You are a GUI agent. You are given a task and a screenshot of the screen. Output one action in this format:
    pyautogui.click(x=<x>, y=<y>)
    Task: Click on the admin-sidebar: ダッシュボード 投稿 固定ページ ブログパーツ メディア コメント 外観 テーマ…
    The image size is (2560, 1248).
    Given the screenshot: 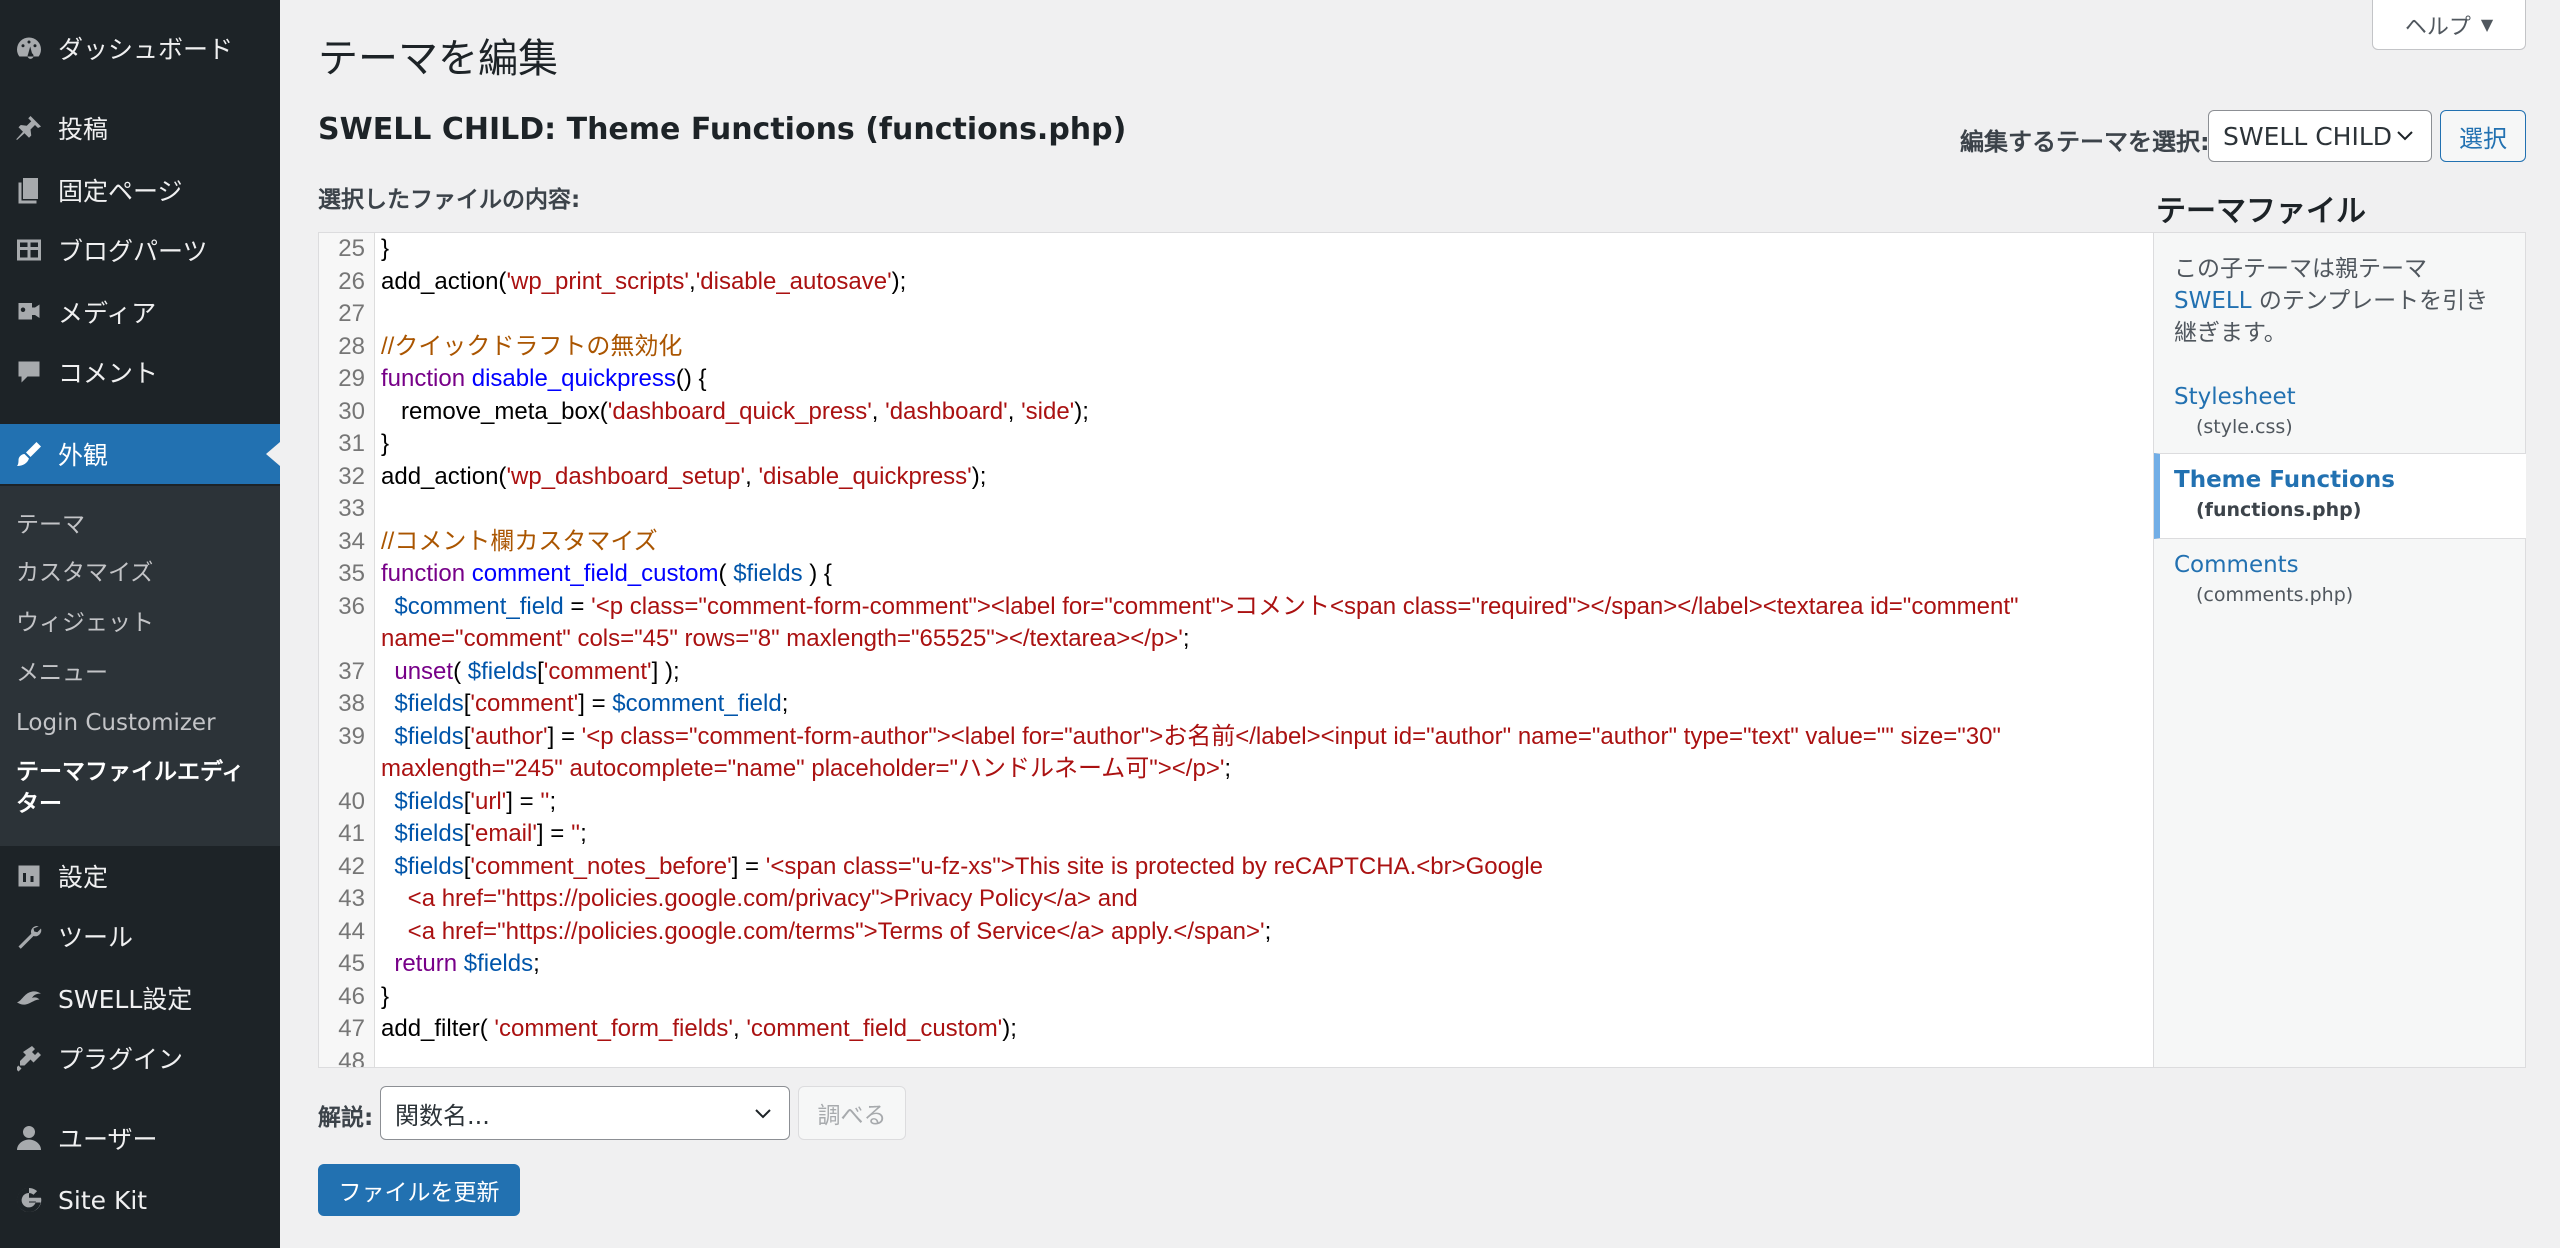 What is the action you would take?
    pyautogui.click(x=140, y=624)
    